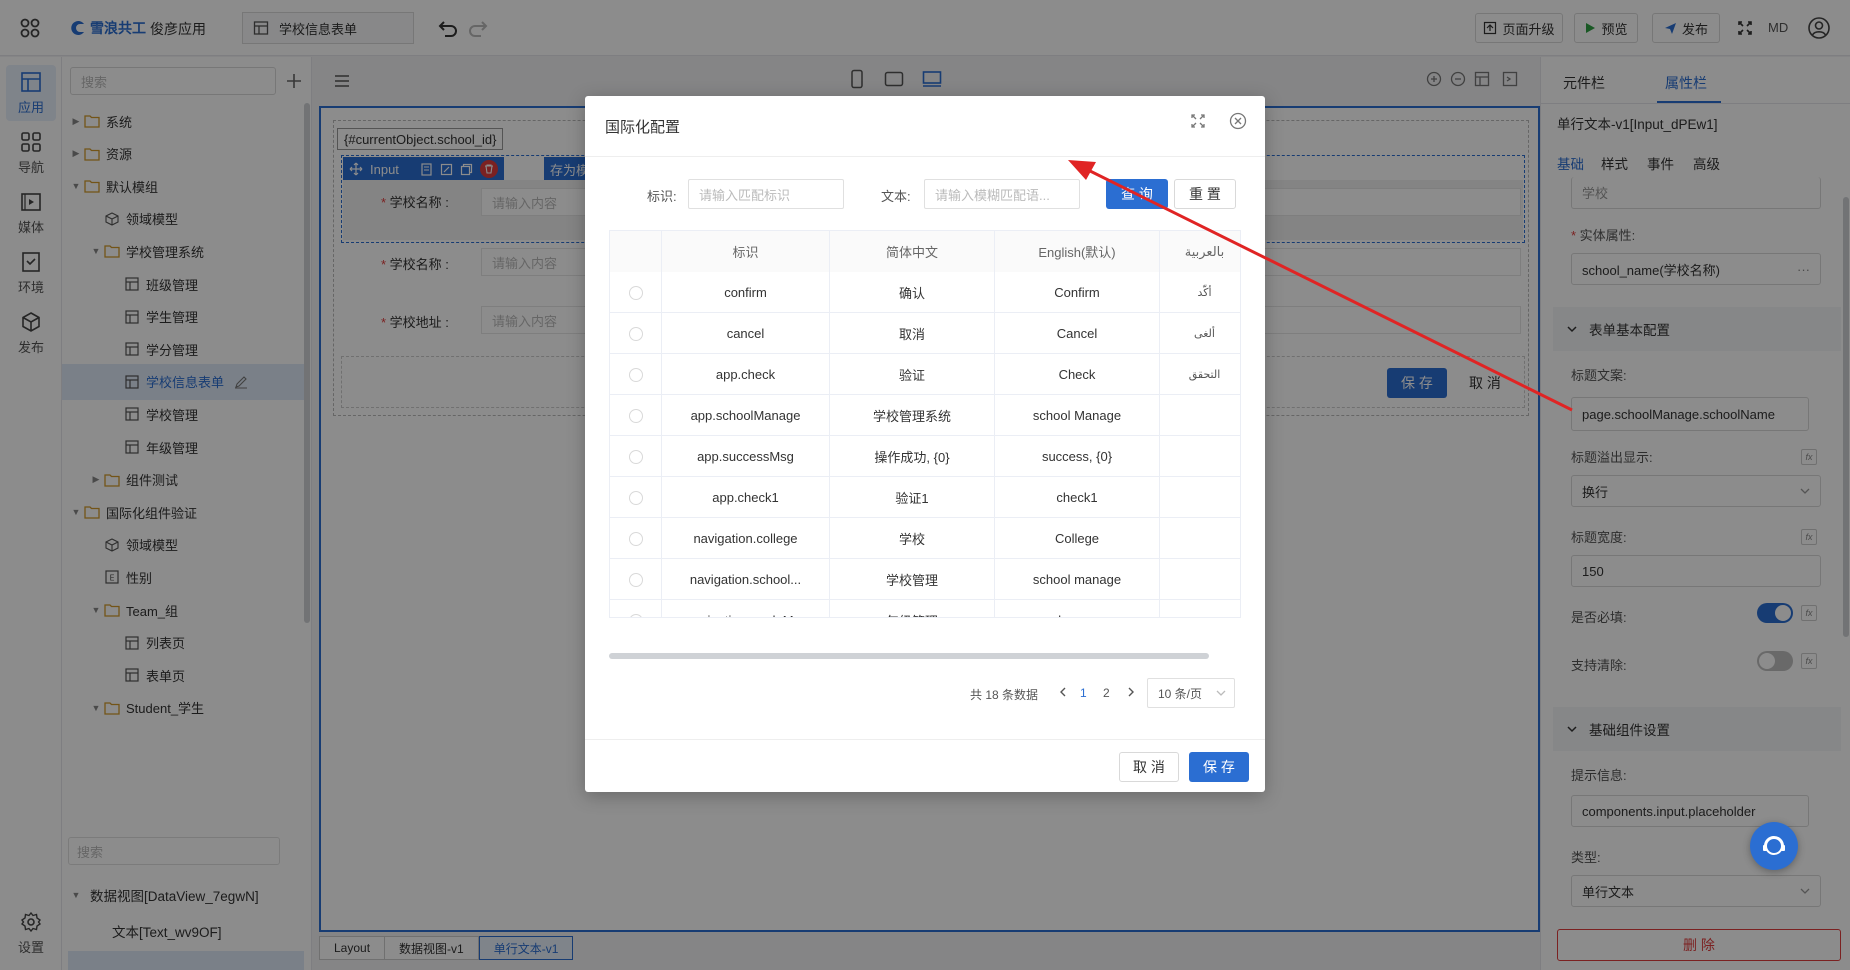  I want to click on help-float-button, so click(1774, 846).